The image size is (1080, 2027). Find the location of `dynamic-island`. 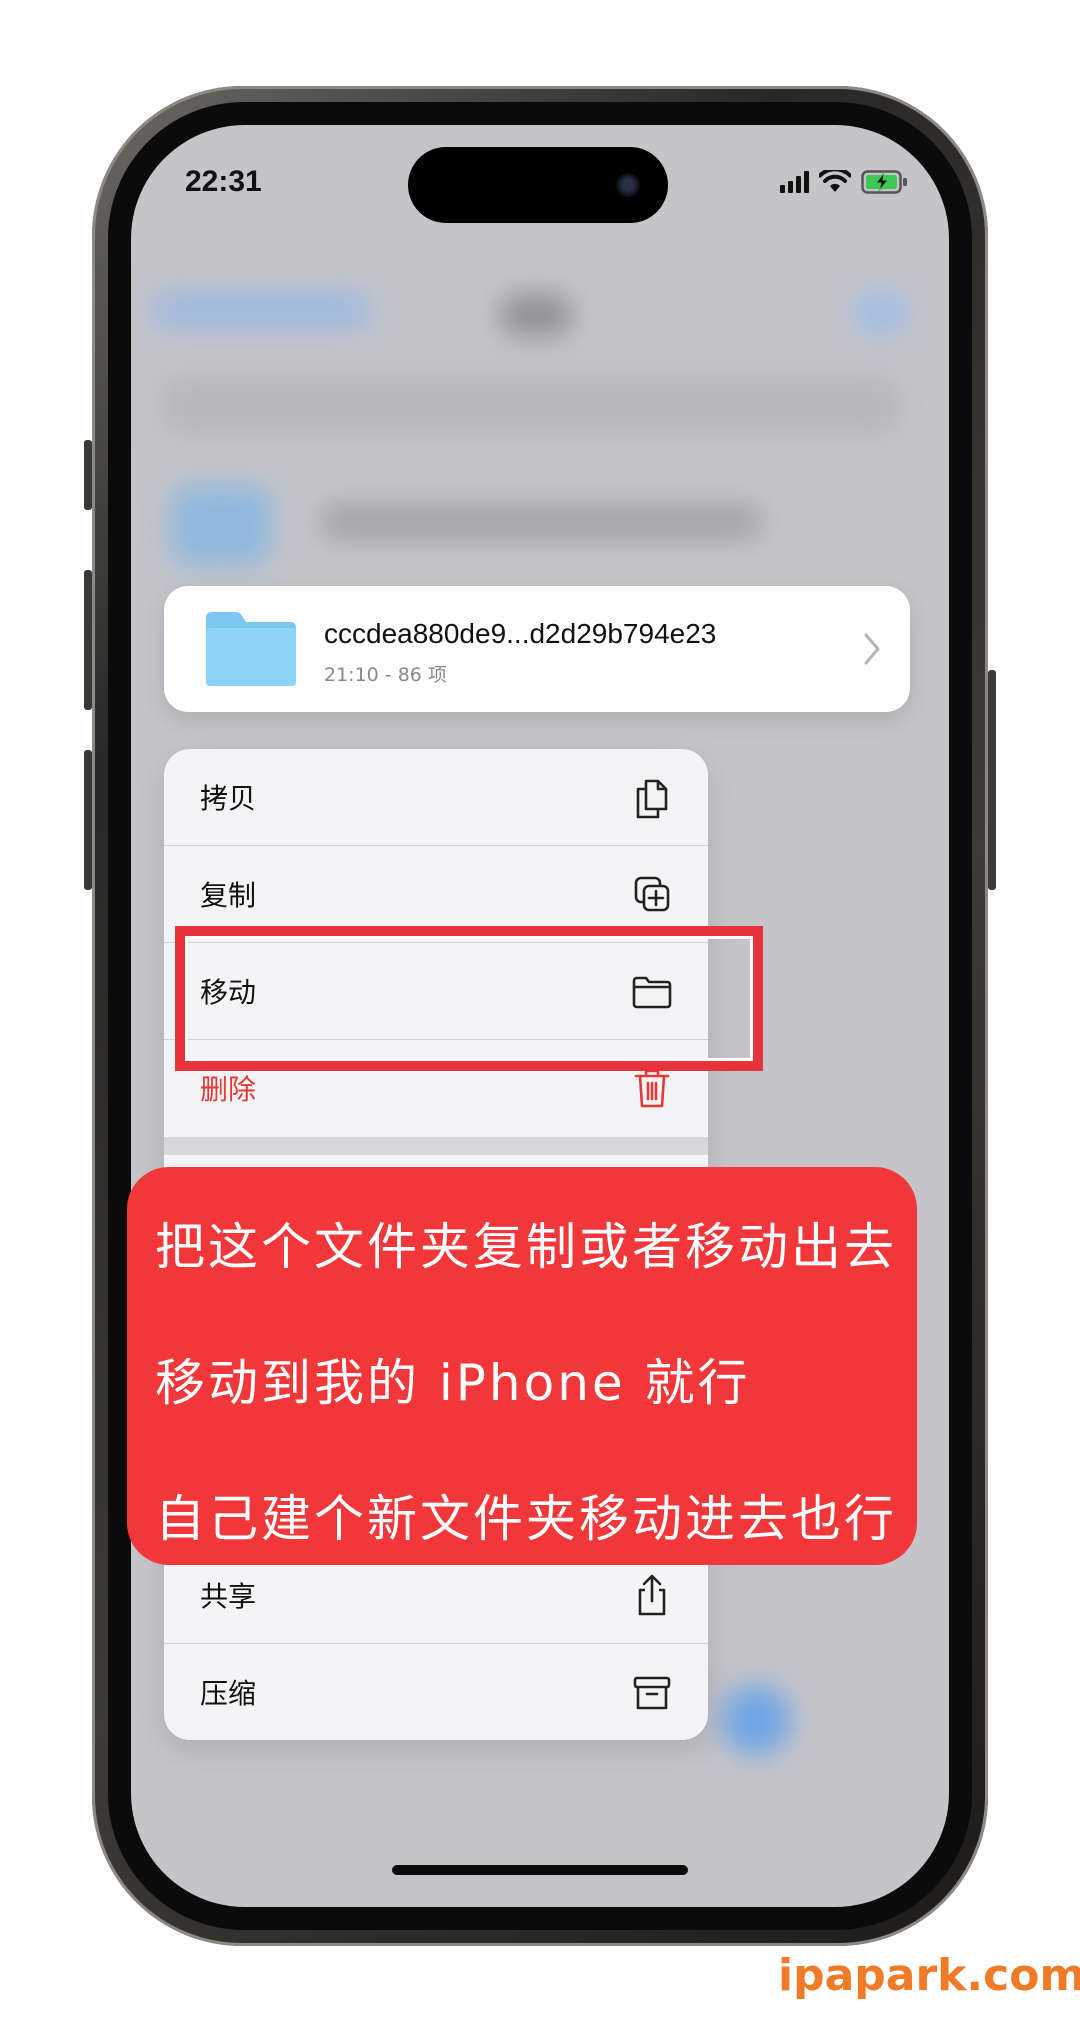

dynamic-island is located at coordinates (538, 185).